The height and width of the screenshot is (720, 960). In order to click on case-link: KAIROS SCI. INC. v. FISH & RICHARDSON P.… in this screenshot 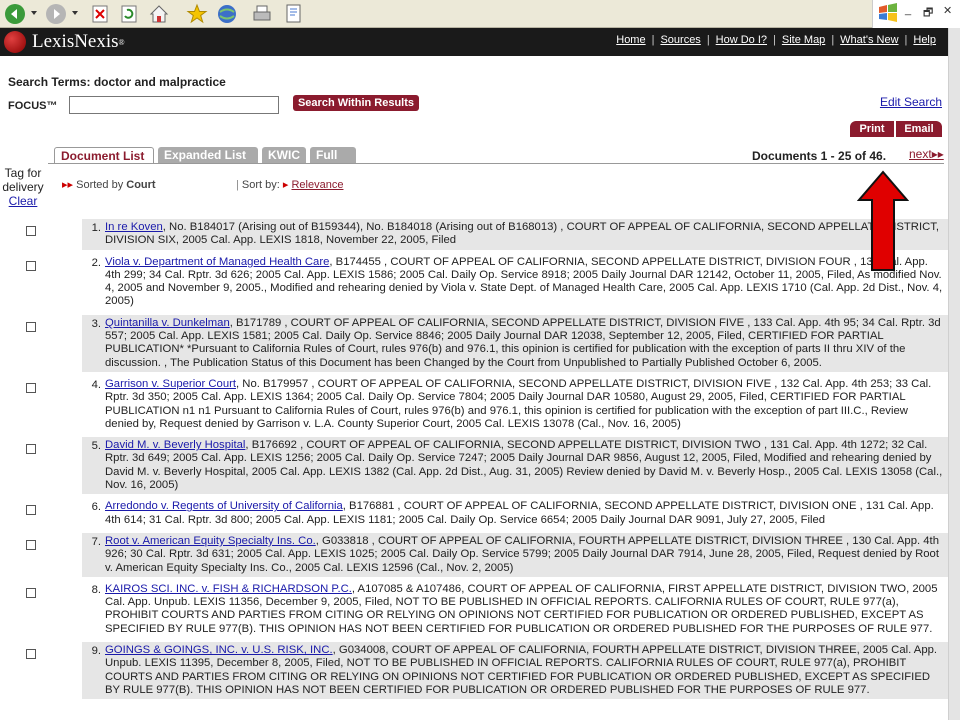, I will do `click(228, 589)`.